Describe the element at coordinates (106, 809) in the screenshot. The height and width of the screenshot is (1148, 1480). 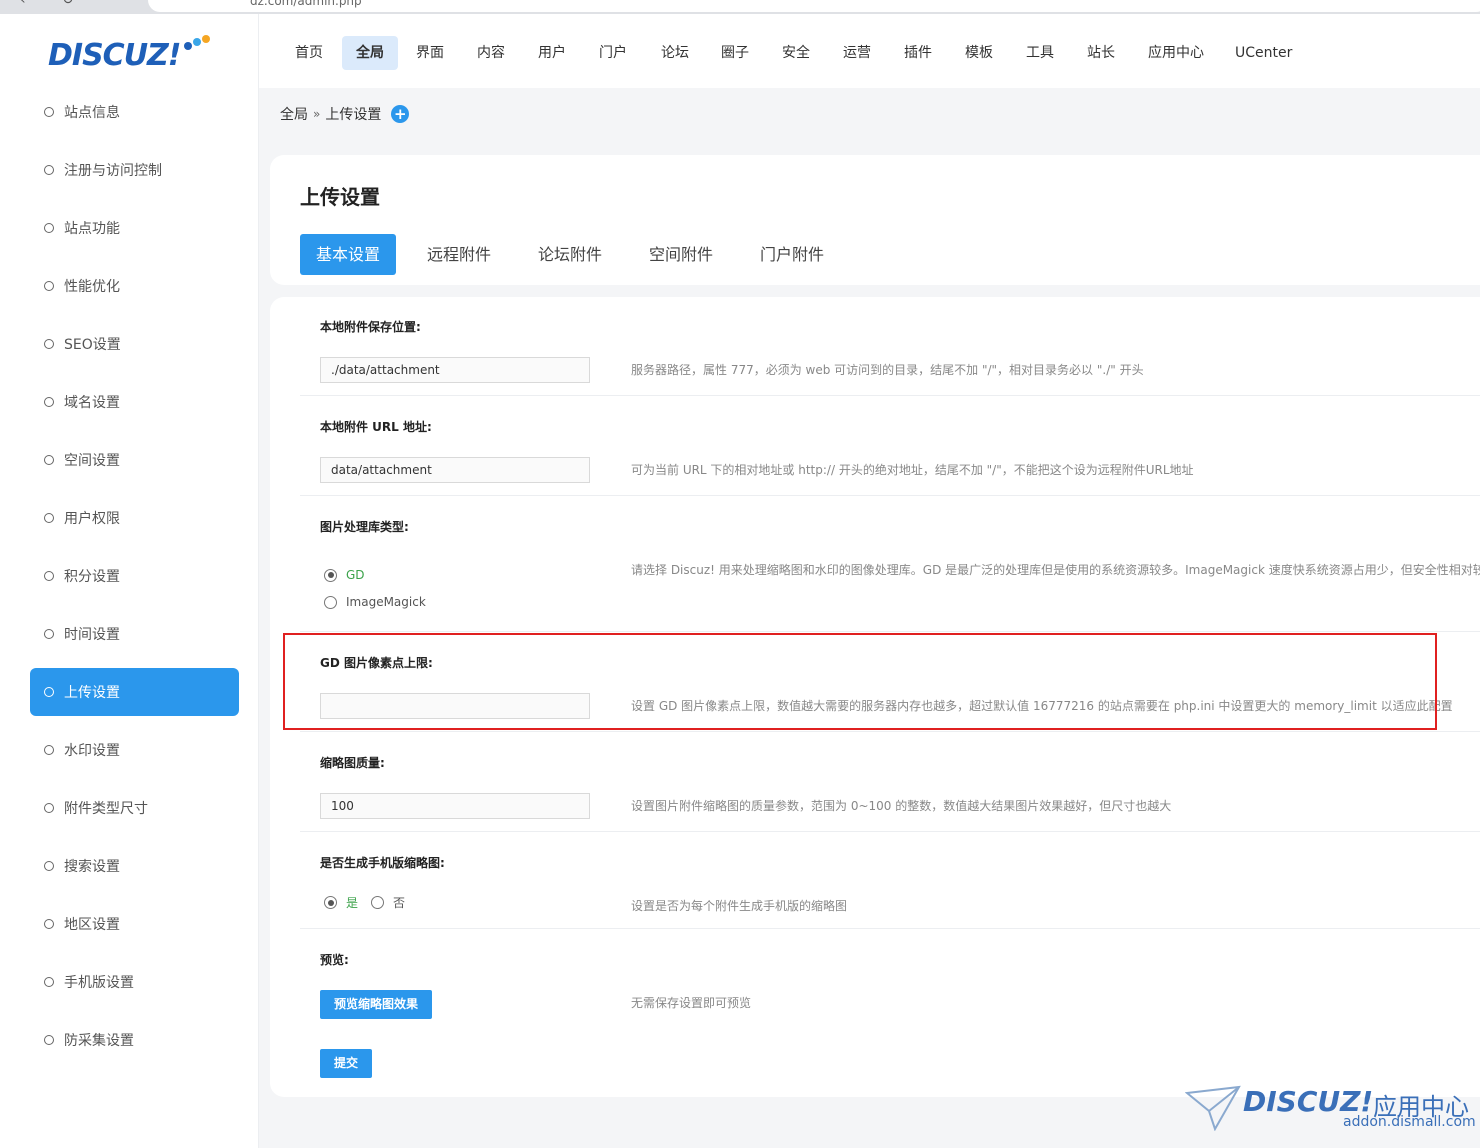
I see `sidebar-item-label: 附件类型尺寸` at that location.